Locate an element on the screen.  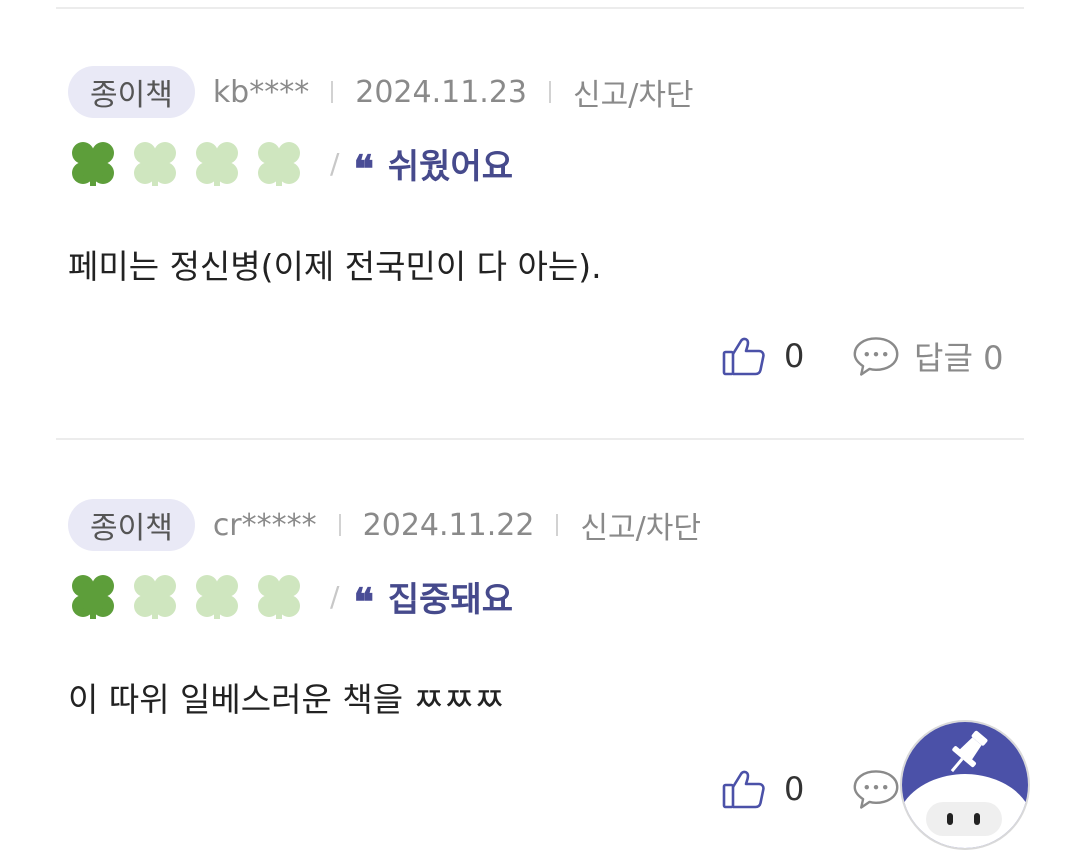
review-tag: 집중돼요 is located at coordinates (450, 599).